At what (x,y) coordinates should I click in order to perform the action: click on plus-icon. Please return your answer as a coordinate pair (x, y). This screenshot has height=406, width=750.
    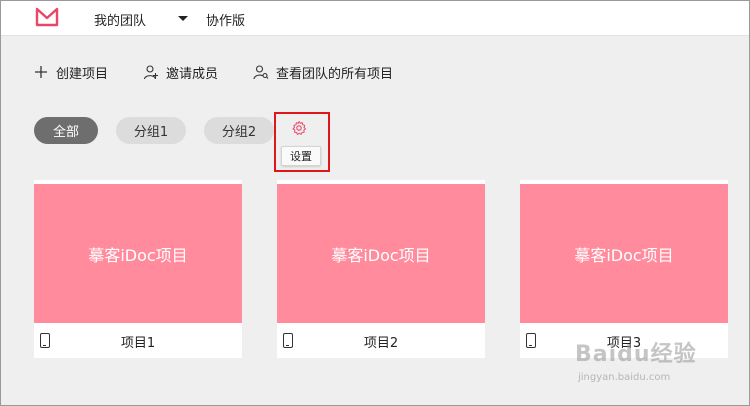
    Looking at the image, I should click on (41, 72).